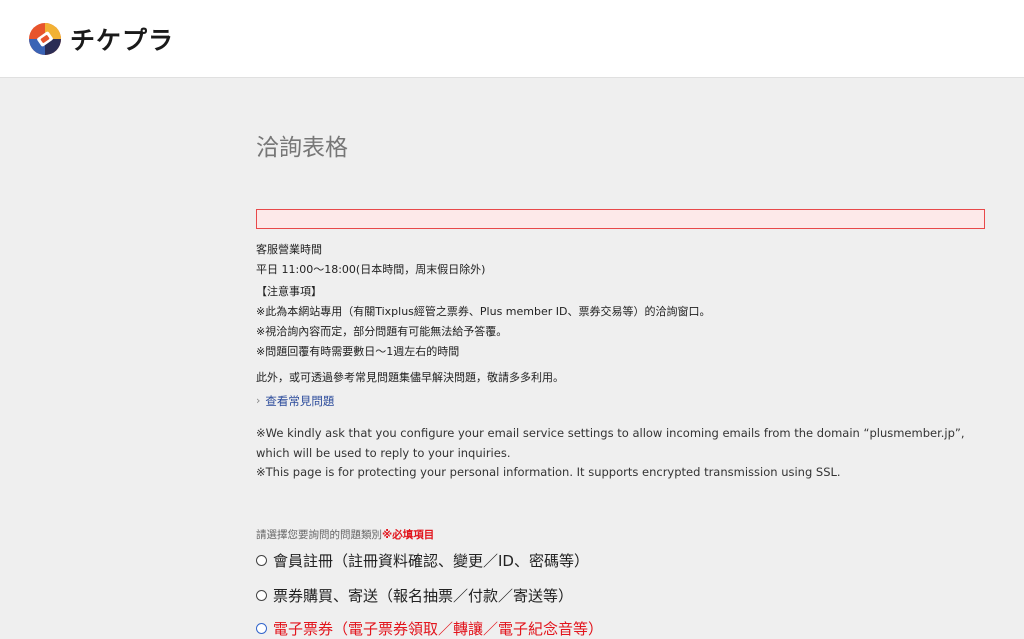  I want to click on faq-link-label: 查看常見問題, so click(300, 401).